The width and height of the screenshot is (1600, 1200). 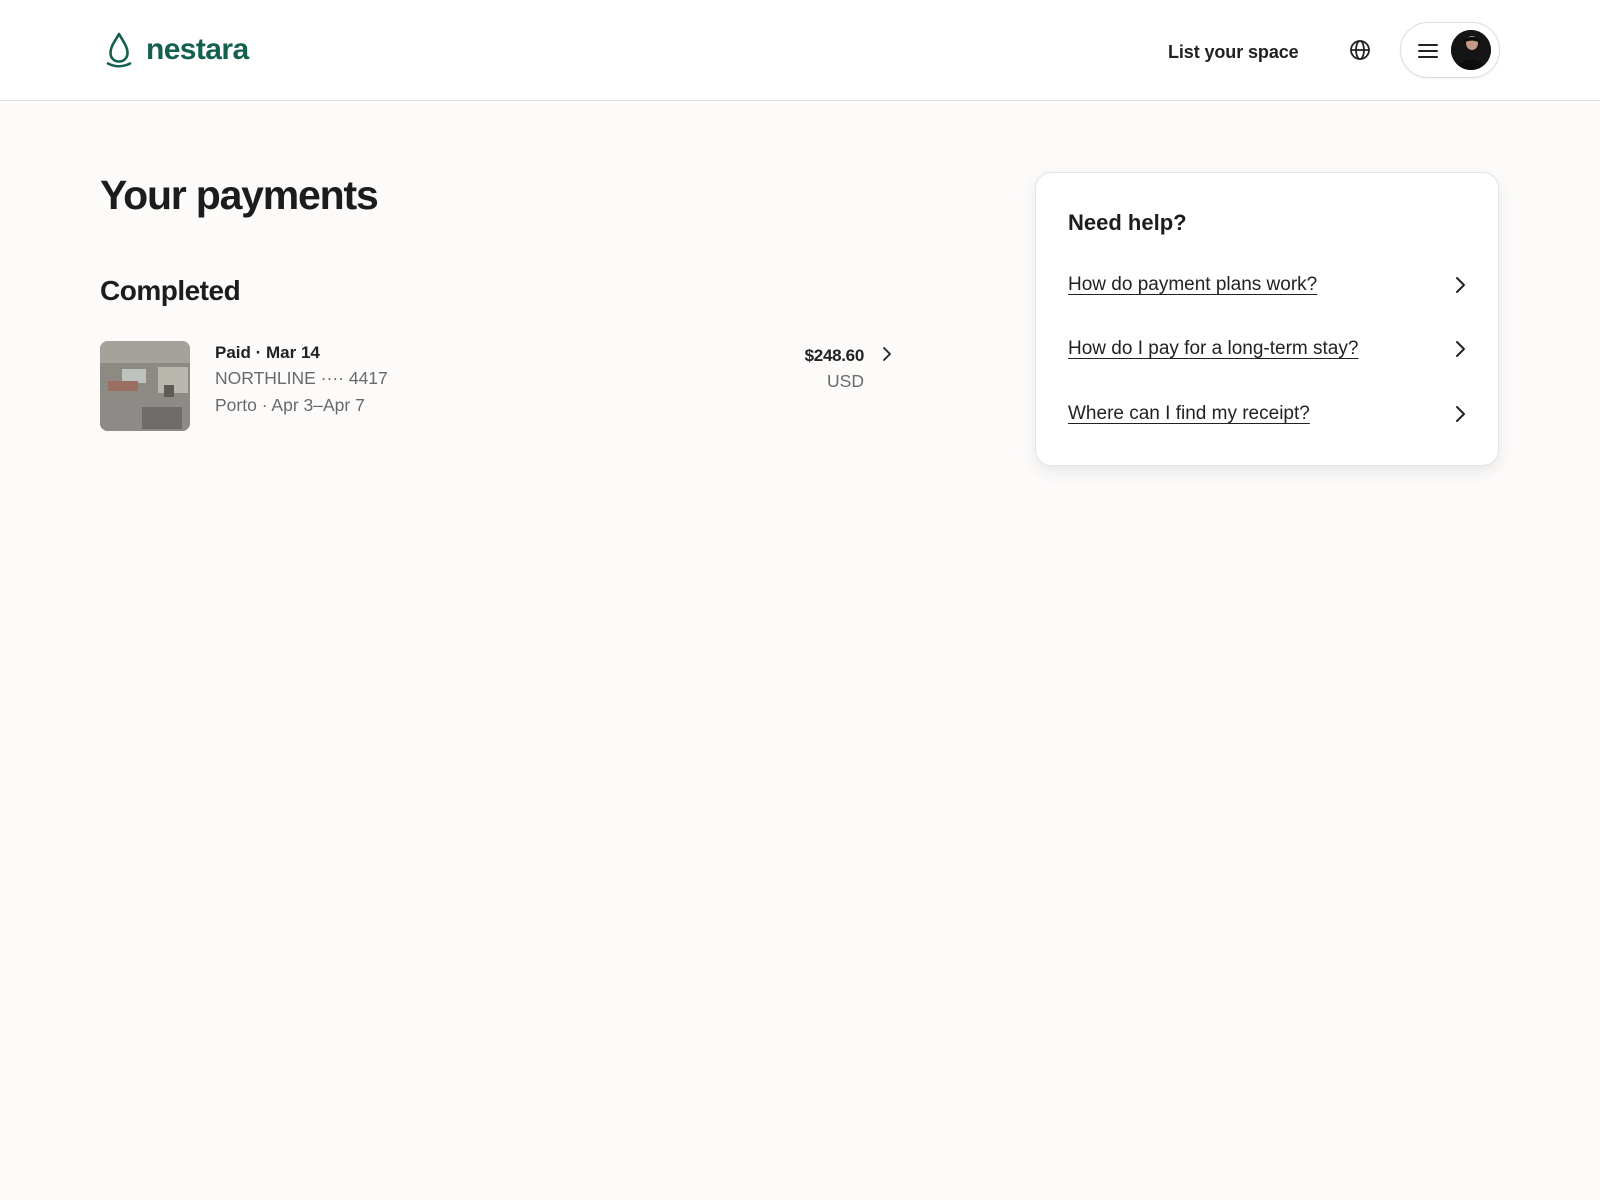 I want to click on help-link-payment-plans: How do payment plans work?, so click(x=1268, y=285).